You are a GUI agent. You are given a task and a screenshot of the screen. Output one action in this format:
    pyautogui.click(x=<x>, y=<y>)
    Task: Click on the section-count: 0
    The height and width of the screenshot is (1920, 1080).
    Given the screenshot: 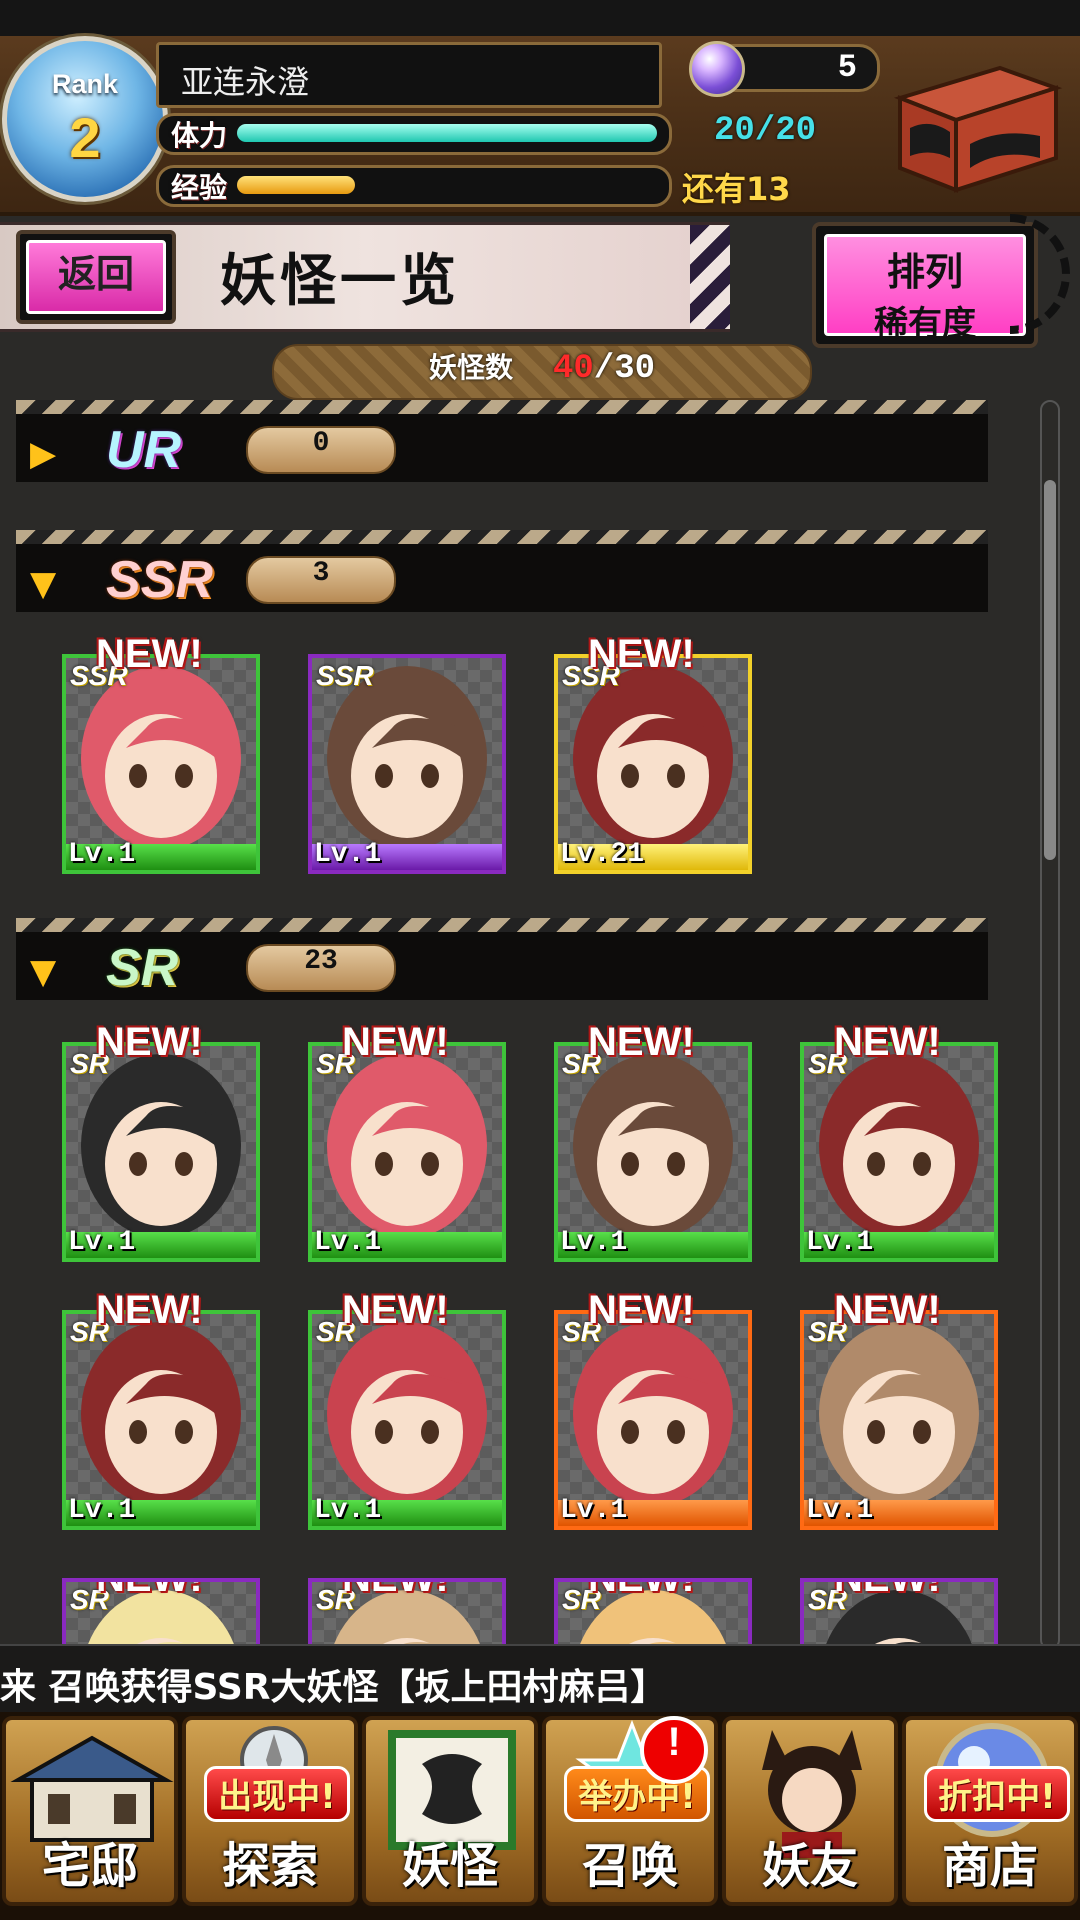 What is the action you would take?
    pyautogui.click(x=321, y=450)
    